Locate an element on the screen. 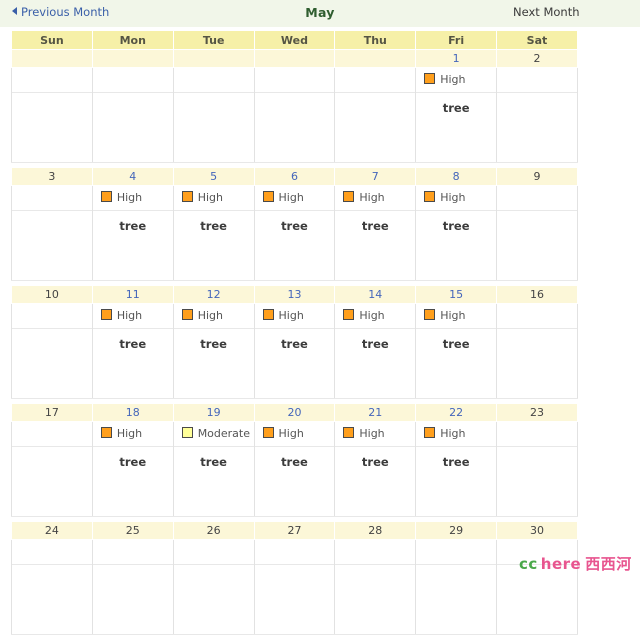  day-number-cell: 12 is located at coordinates (213, 294).